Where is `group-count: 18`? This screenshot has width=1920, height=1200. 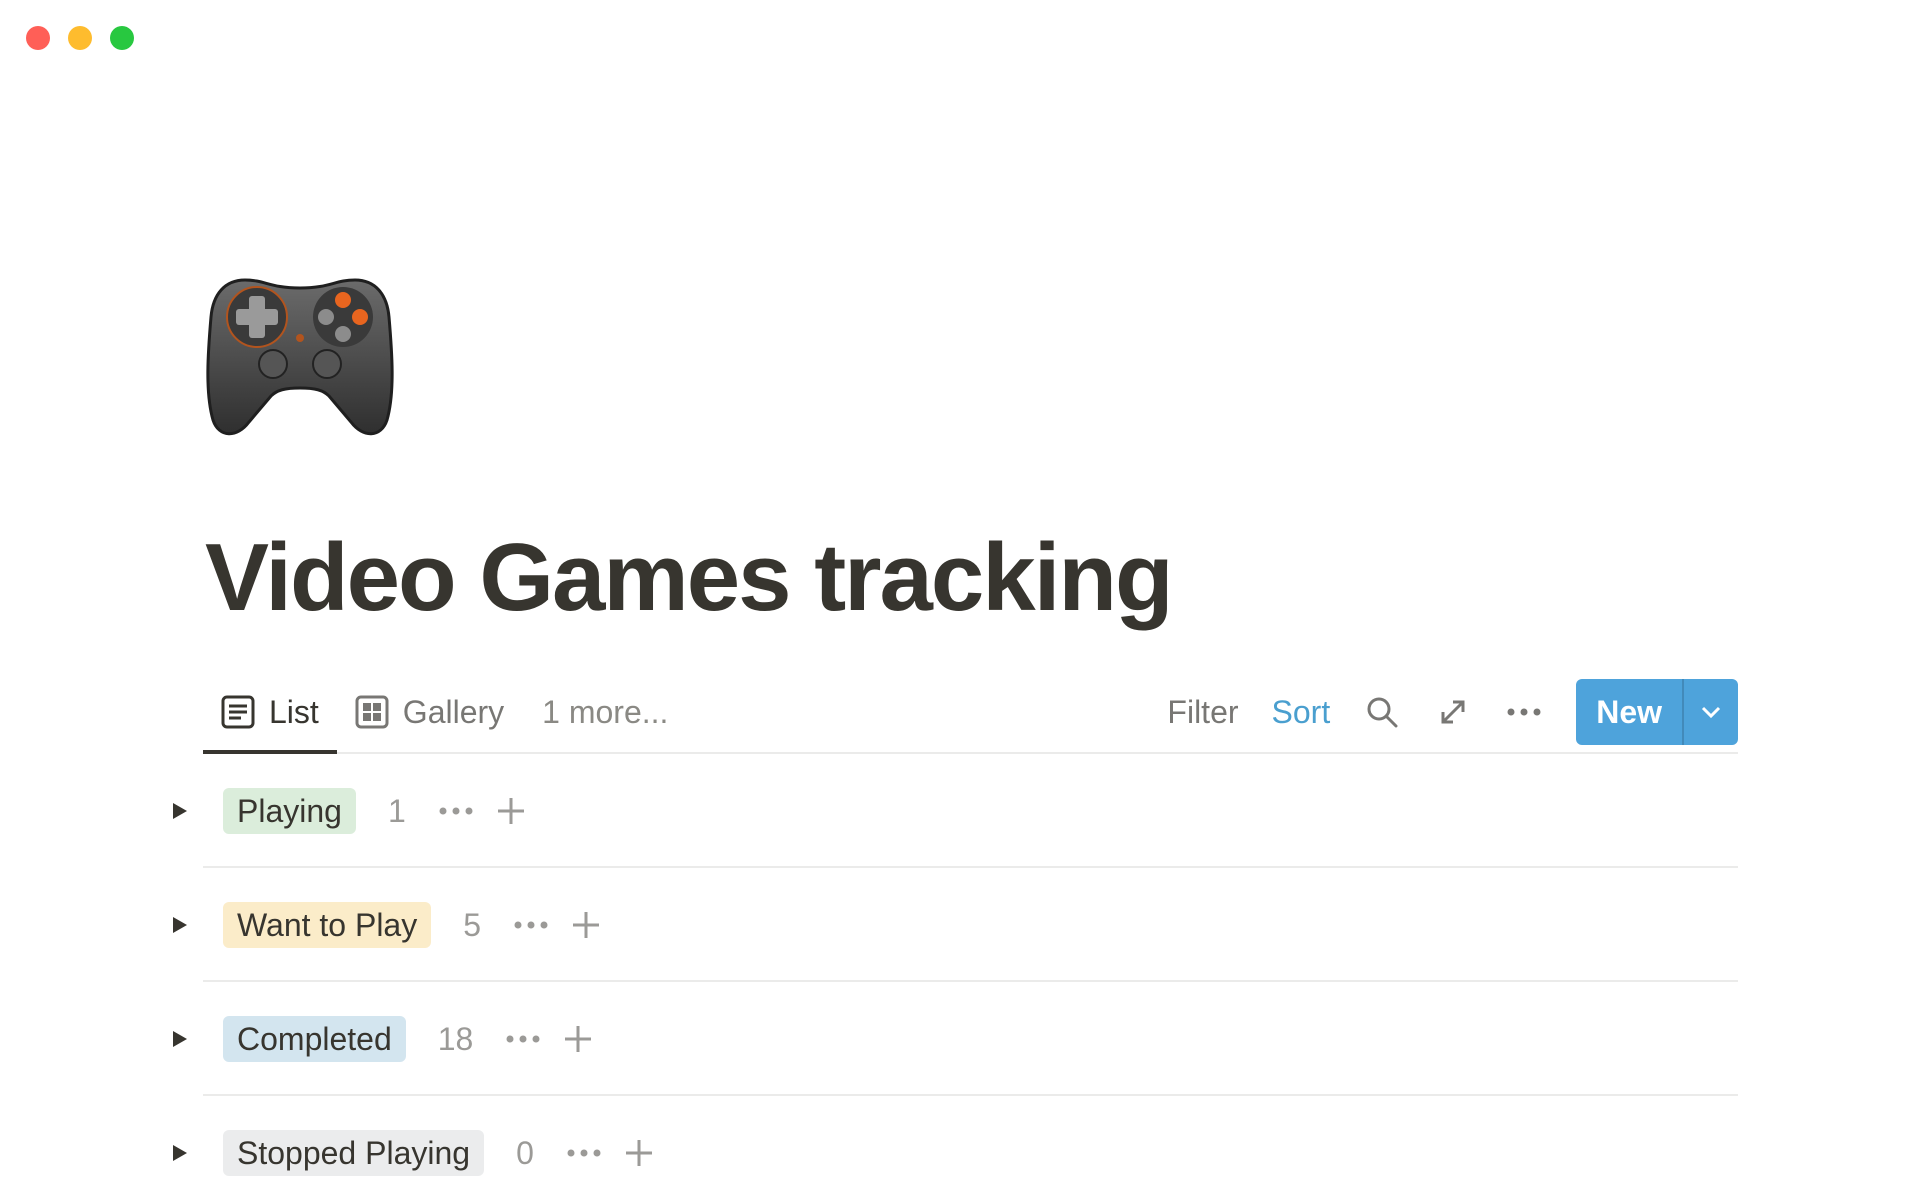
group-count: 18 is located at coordinates (455, 1038).